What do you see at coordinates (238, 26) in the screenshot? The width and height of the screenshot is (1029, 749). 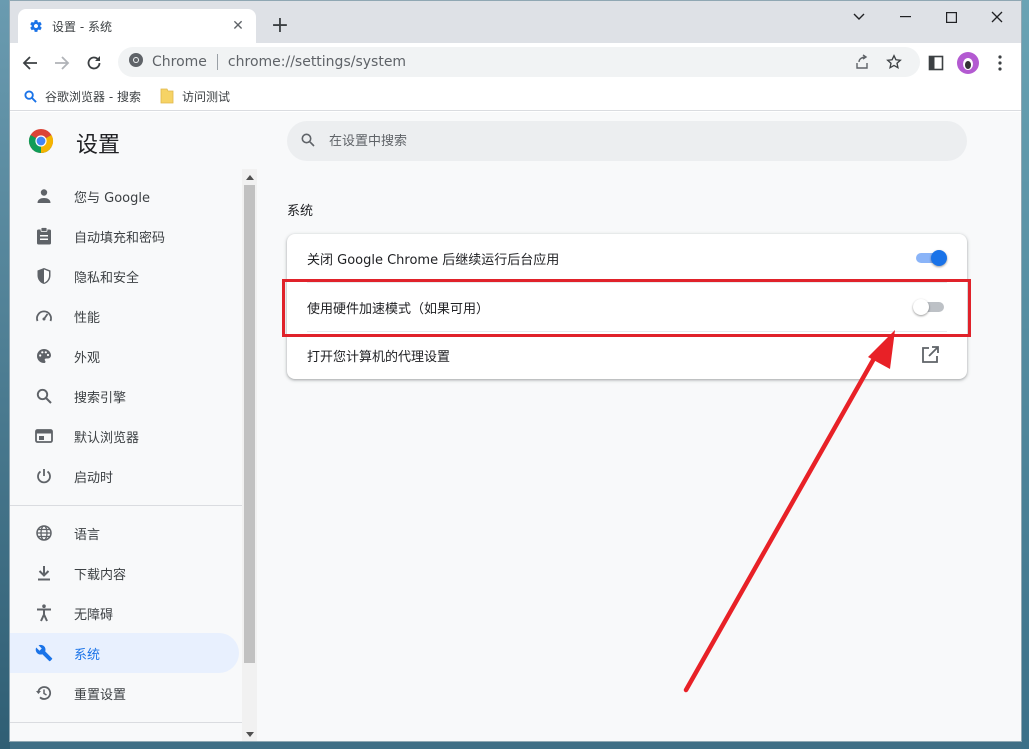 I see `close-tab-icon: ✕` at bounding box center [238, 26].